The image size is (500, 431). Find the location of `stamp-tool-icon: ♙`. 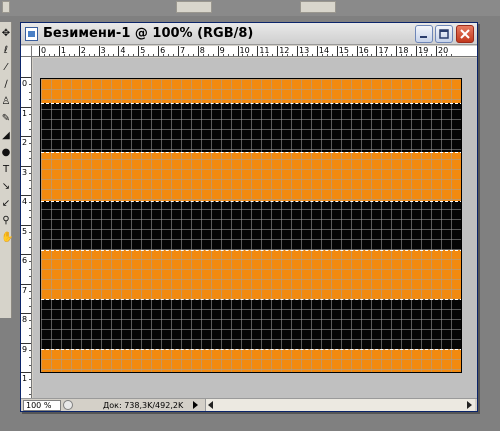

stamp-tool-icon: ♙ is located at coordinates (6, 101).